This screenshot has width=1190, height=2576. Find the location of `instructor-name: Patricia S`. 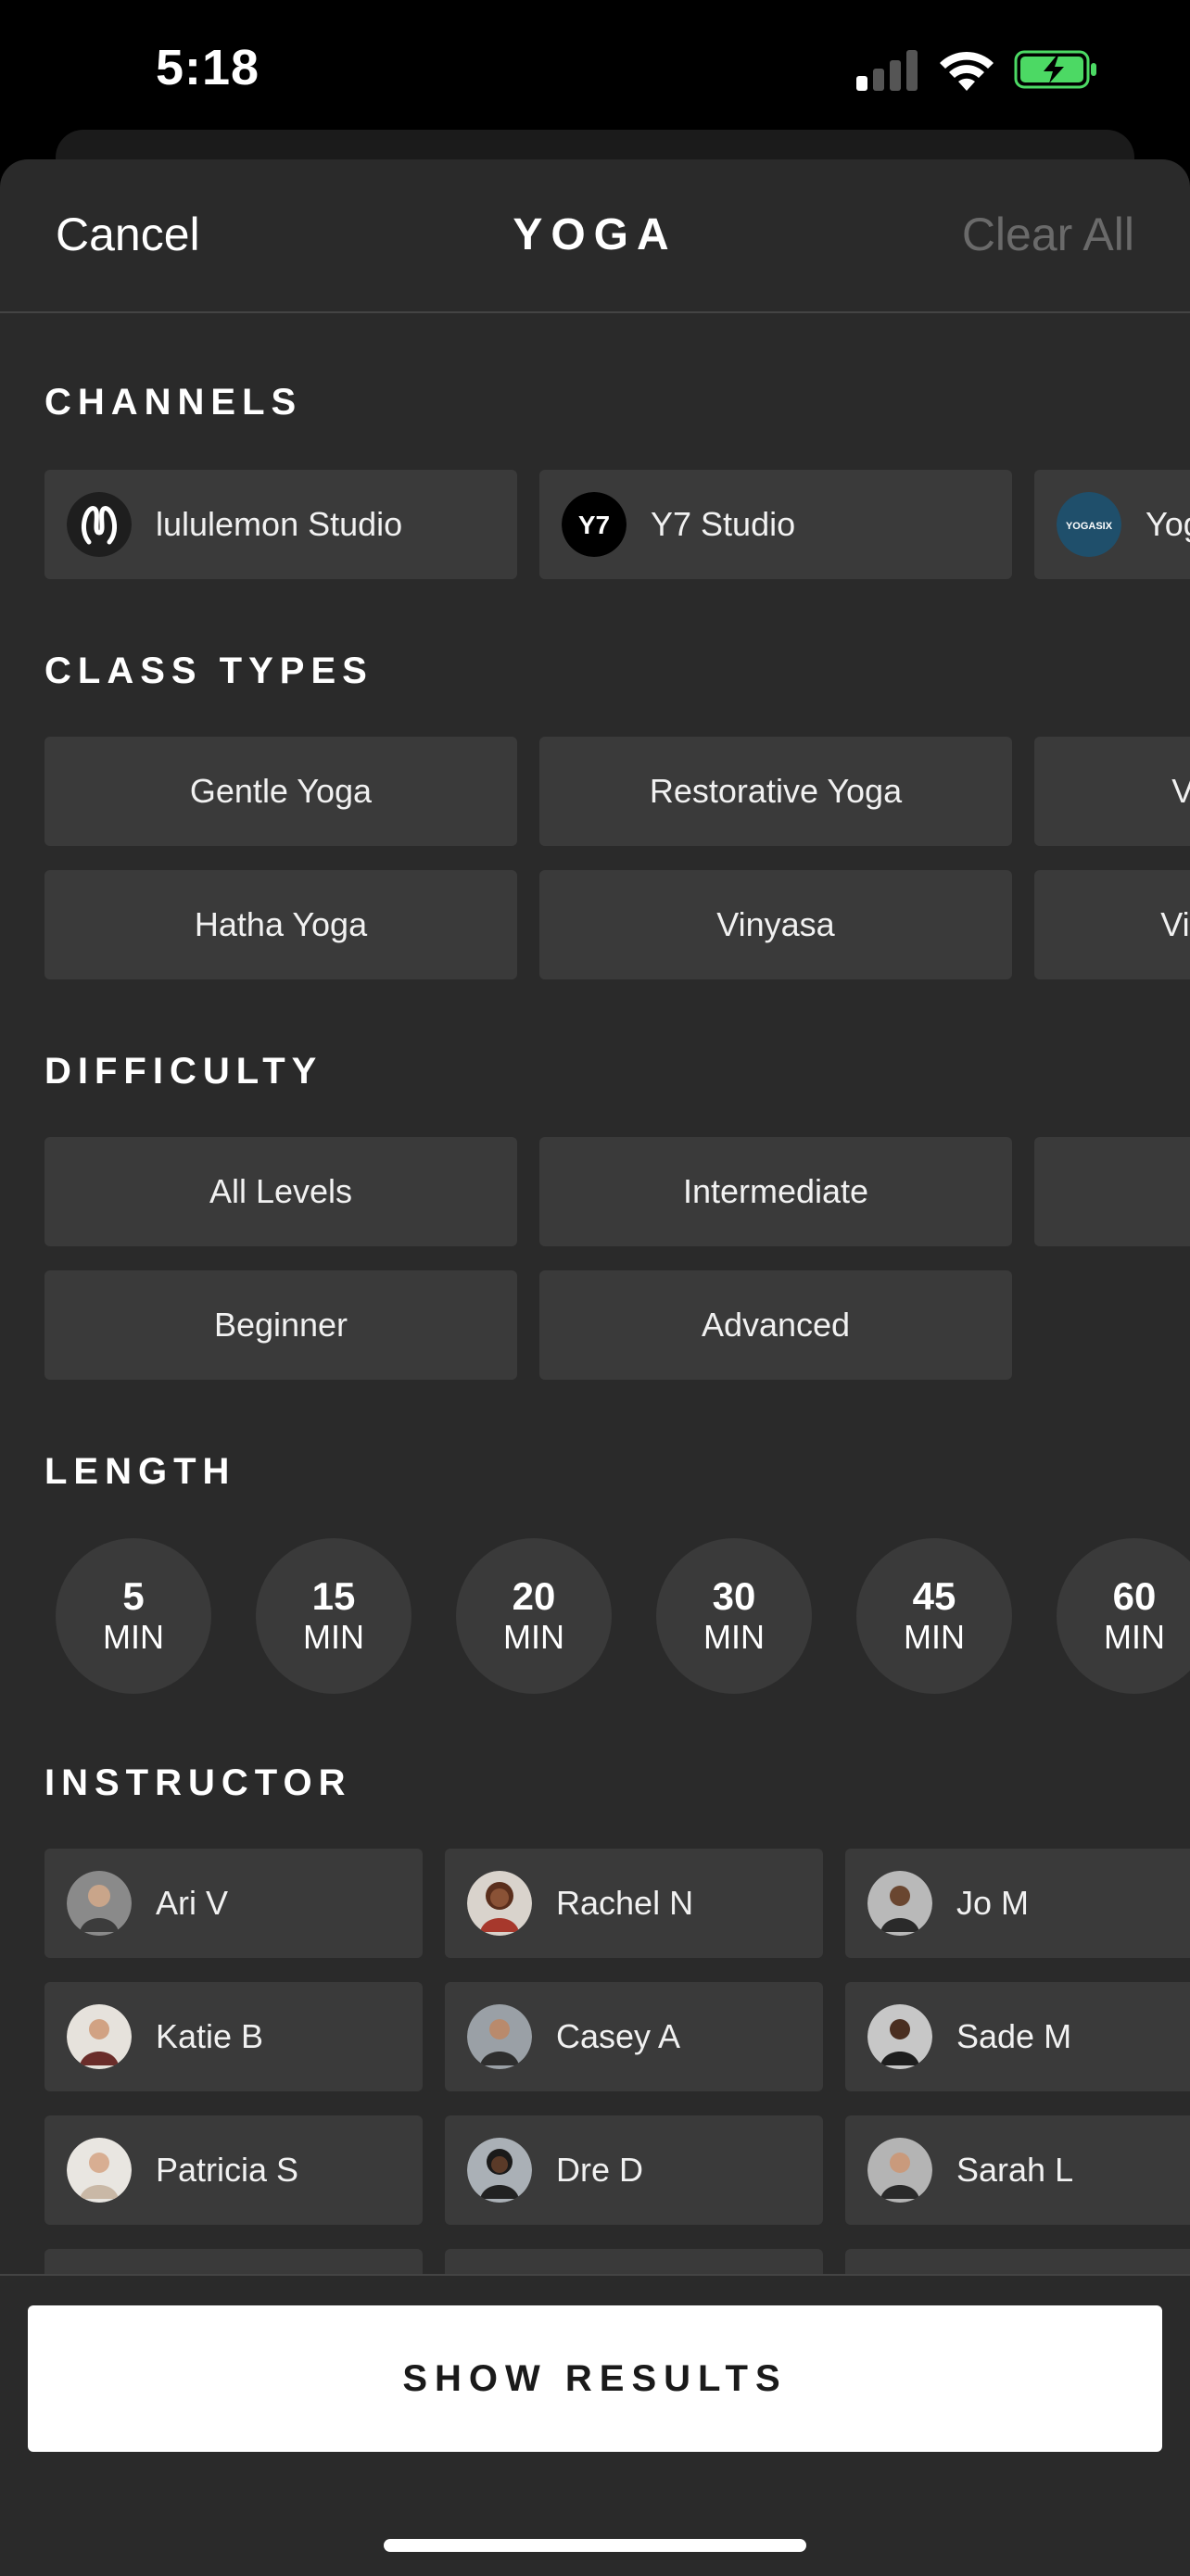

instructor-name: Patricia S is located at coordinates (227, 2170).